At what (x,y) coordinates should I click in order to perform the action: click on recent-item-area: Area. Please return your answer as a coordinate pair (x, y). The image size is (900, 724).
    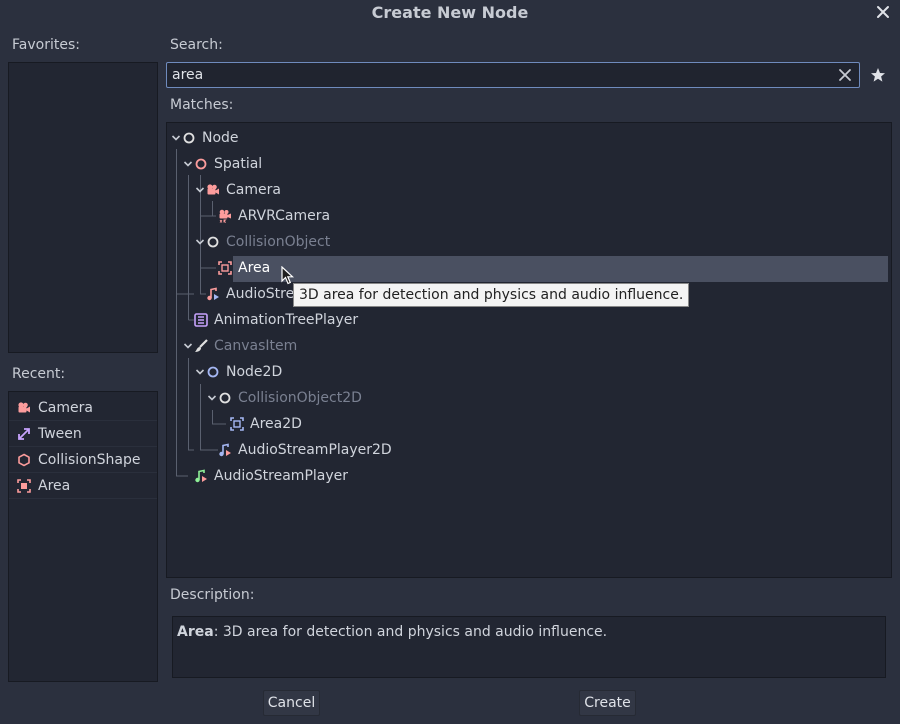
    Looking at the image, I should click on (83, 486).